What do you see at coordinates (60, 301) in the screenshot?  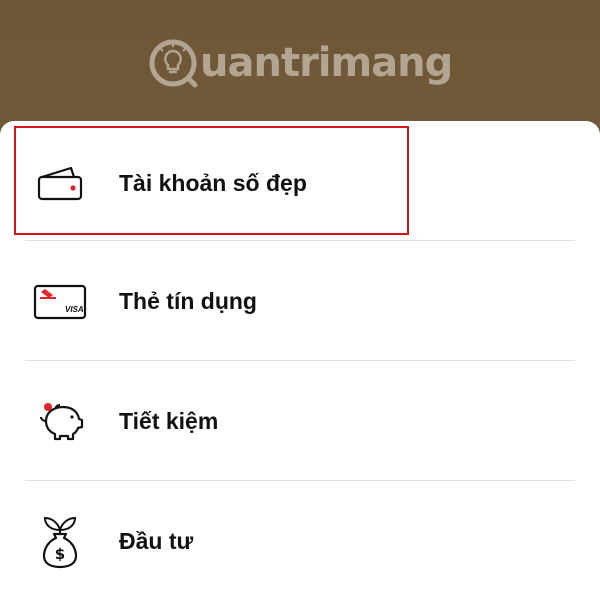 I see `credit-card-icon: VISA` at bounding box center [60, 301].